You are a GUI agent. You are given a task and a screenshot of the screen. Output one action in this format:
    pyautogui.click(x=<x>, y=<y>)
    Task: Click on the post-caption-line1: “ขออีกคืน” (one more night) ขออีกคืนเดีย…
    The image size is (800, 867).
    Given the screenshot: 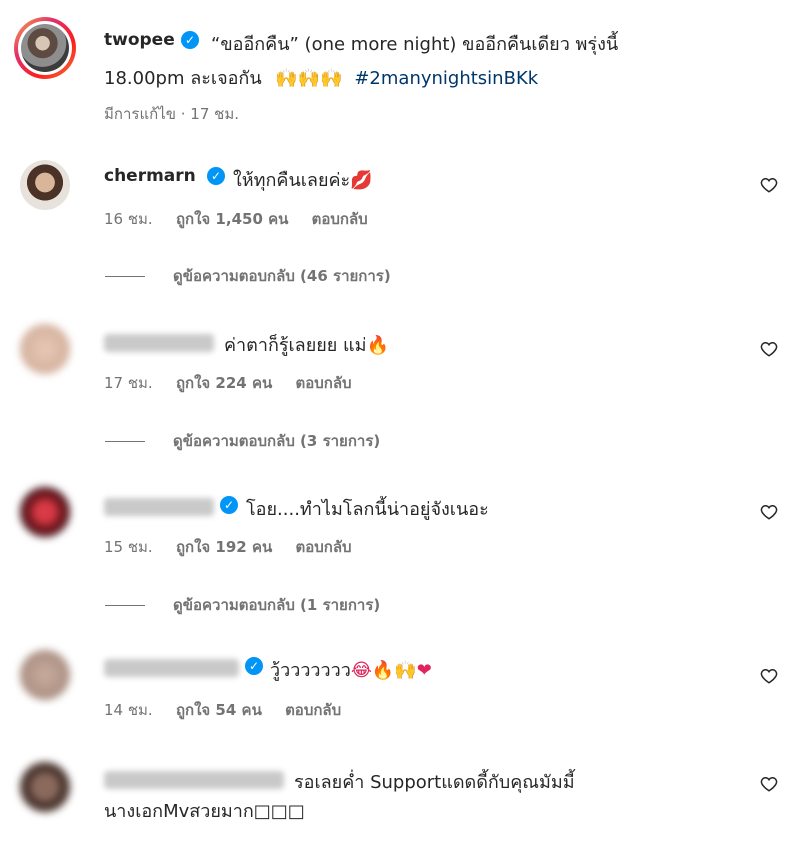 What is the action you would take?
    pyautogui.click(x=415, y=44)
    